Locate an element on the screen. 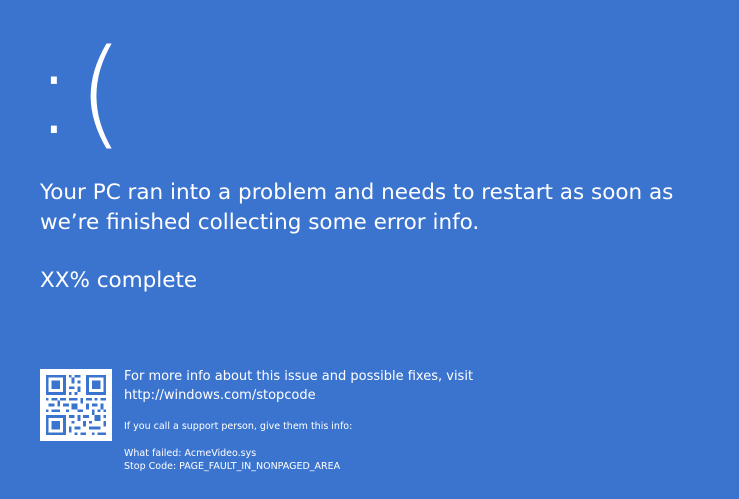 The height and width of the screenshot is (499, 739). stopcode-url-link: http://windows.com/stopcode is located at coordinates (414, 395).